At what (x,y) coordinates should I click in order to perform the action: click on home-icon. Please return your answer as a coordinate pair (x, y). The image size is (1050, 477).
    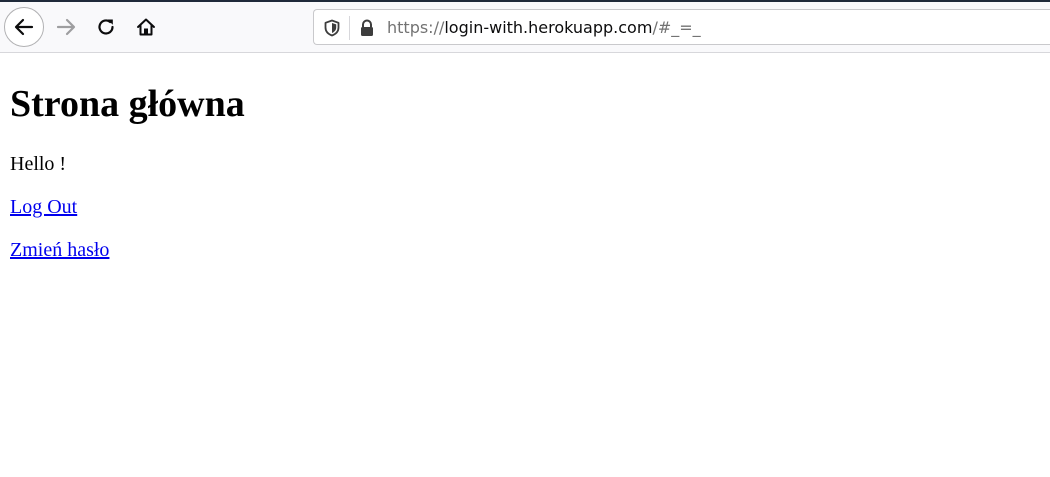
    Looking at the image, I should click on (146, 27).